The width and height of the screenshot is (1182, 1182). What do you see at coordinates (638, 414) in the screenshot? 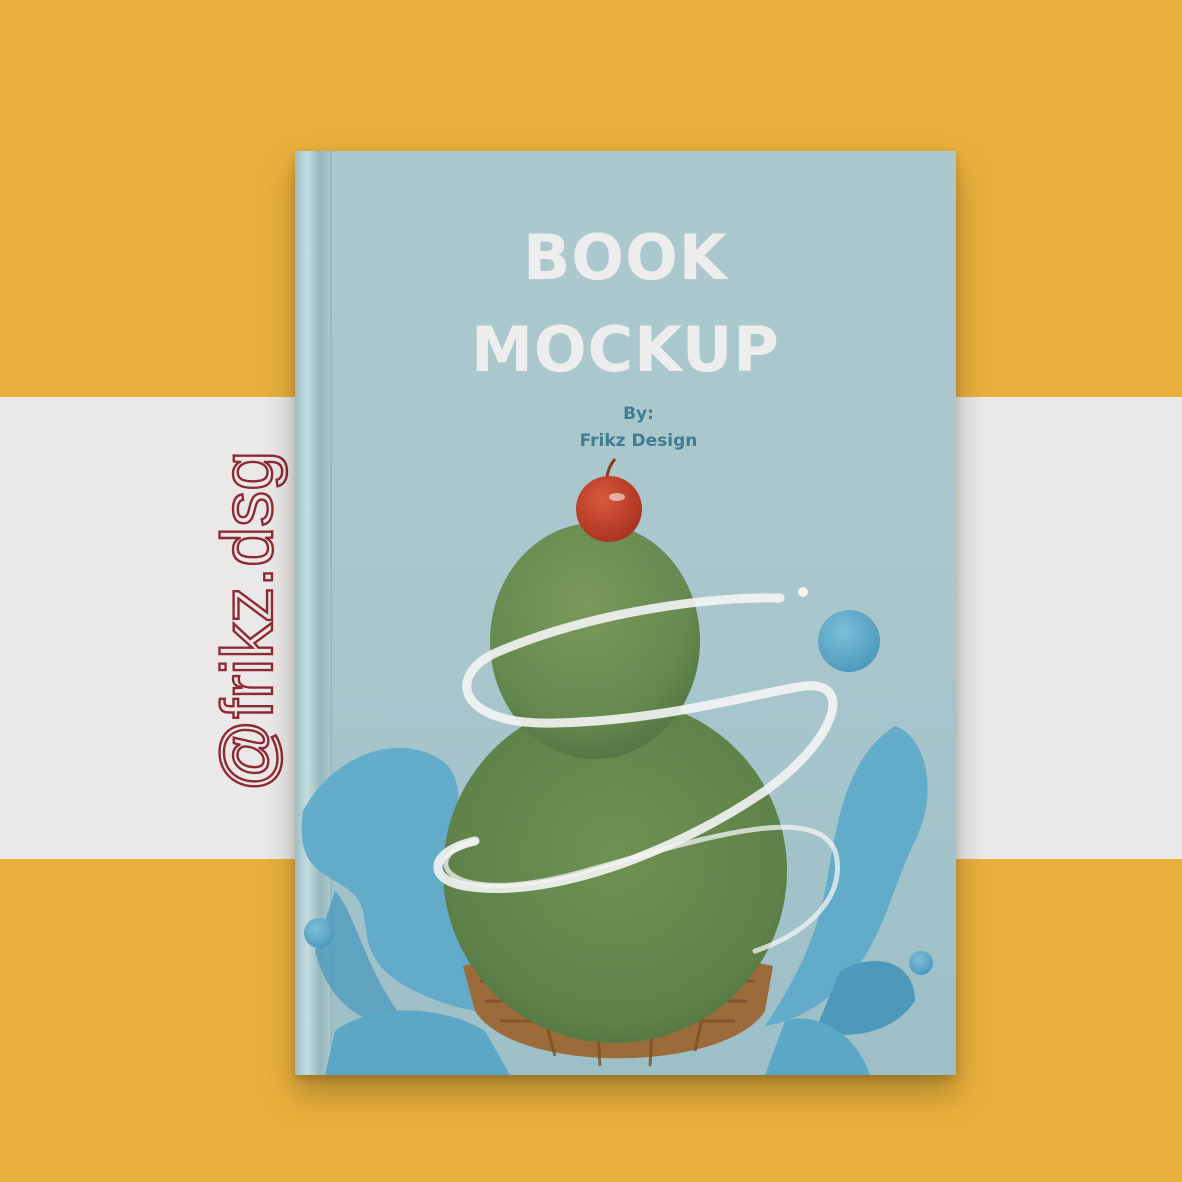
I see `byline-label: By:` at bounding box center [638, 414].